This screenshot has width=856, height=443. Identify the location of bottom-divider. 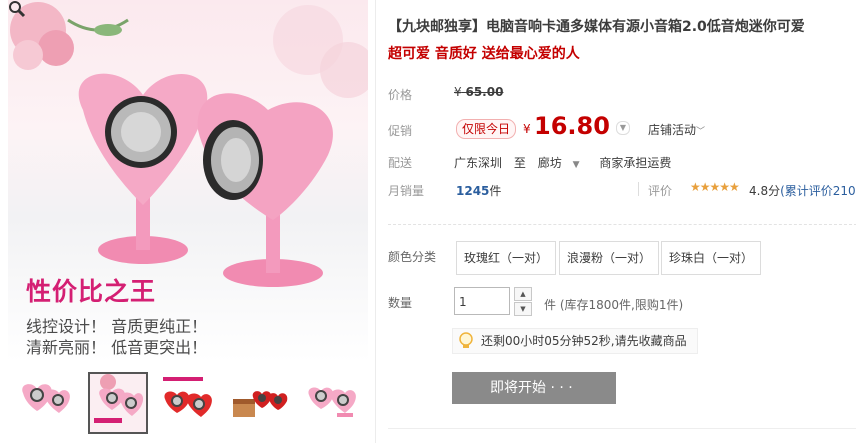
(622, 428).